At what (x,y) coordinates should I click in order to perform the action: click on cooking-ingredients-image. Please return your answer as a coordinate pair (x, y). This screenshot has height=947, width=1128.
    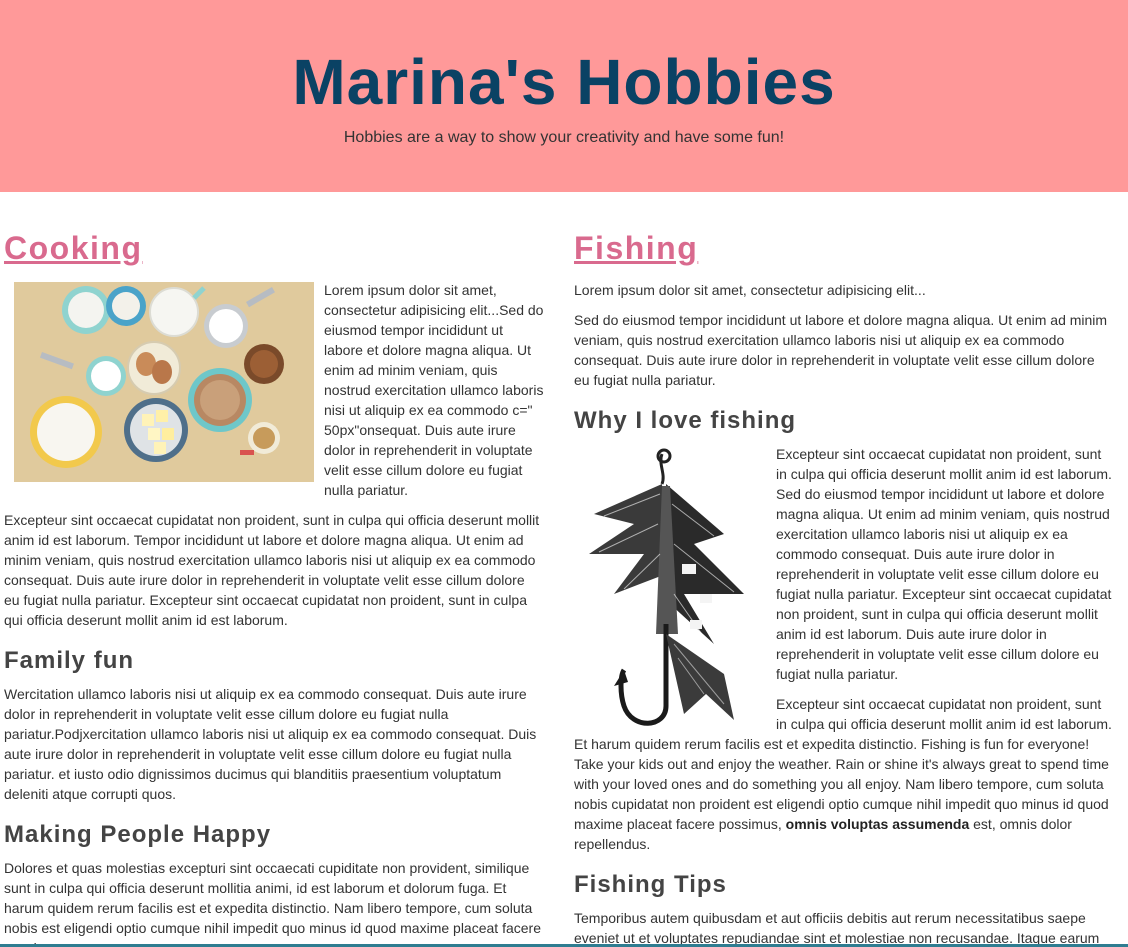
    Looking at the image, I should click on (164, 382).